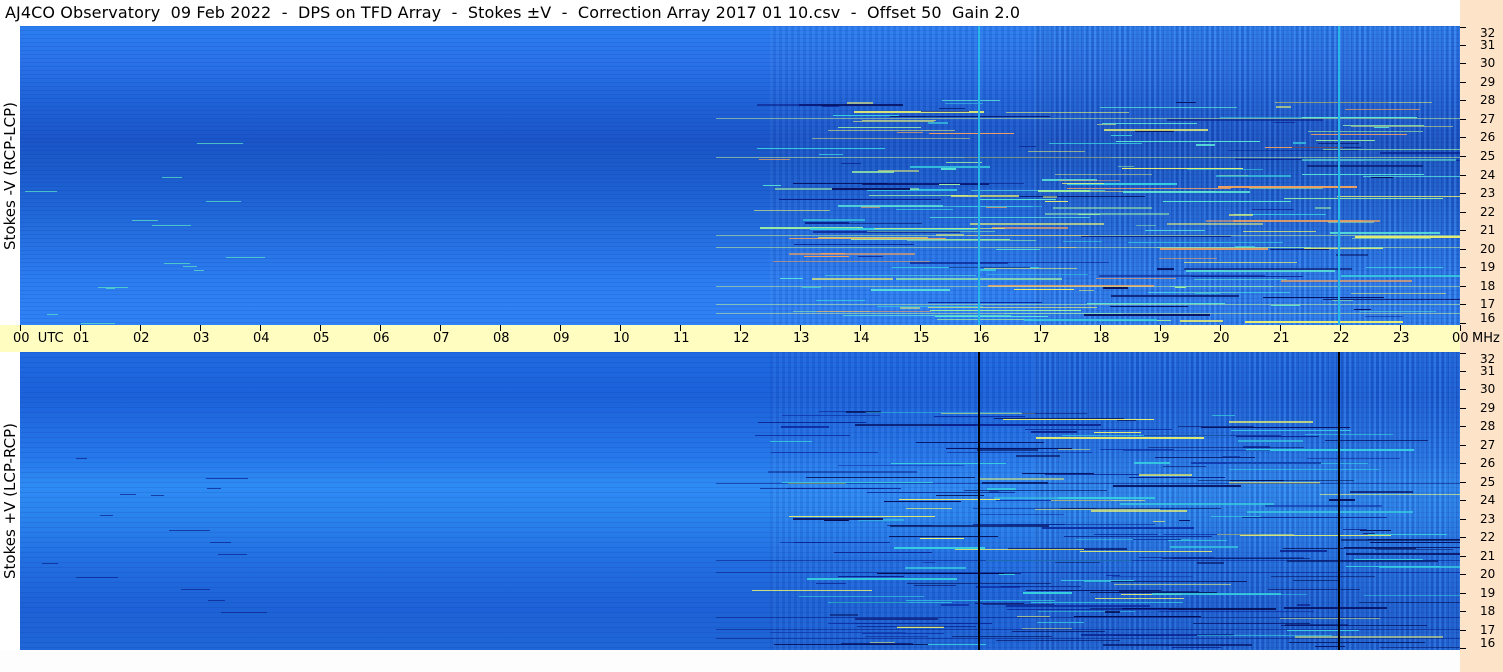  Describe the element at coordinates (1488, 137) in the screenshot. I see `frequency-tick-label: 26` at that location.